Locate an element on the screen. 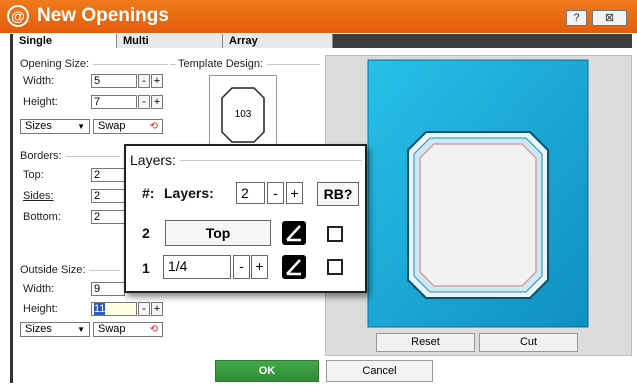  template-thumbnail: 103 is located at coordinates (243, 110).